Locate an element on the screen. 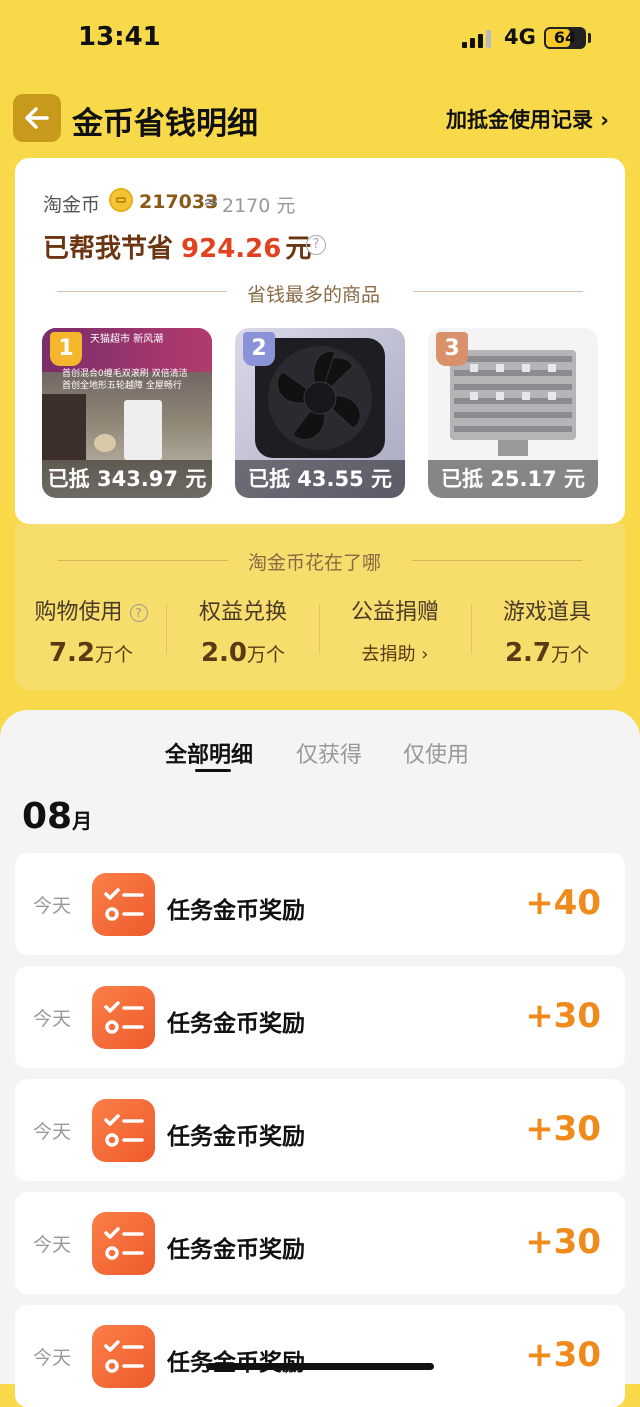 The image size is (640, 1407). spent-game-unit: 万个 is located at coordinates (570, 655).